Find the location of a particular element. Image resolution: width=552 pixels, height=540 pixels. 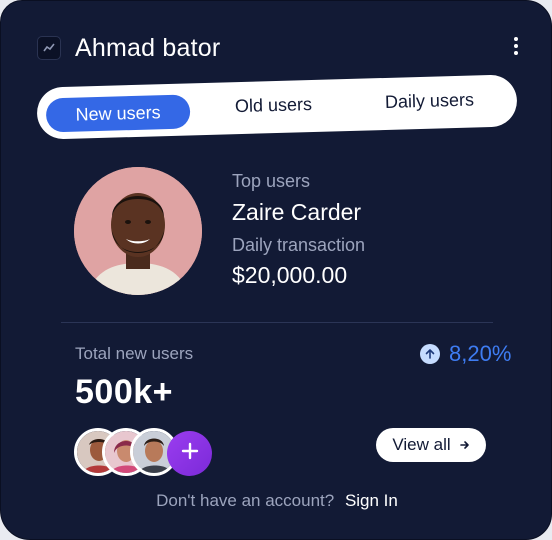

avatar-group is located at coordinates (144, 454).